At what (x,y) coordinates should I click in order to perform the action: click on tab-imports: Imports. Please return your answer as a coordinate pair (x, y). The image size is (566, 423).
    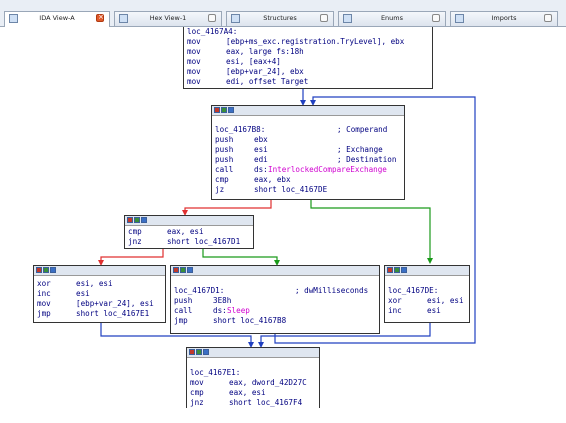
    Looking at the image, I should click on (504, 18).